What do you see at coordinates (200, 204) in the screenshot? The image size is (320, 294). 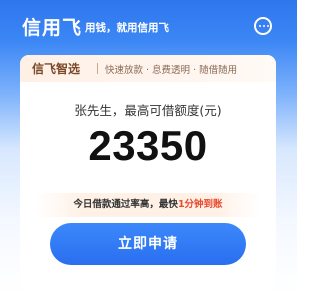 I see `notice-highlight: 1分钟到账` at bounding box center [200, 204].